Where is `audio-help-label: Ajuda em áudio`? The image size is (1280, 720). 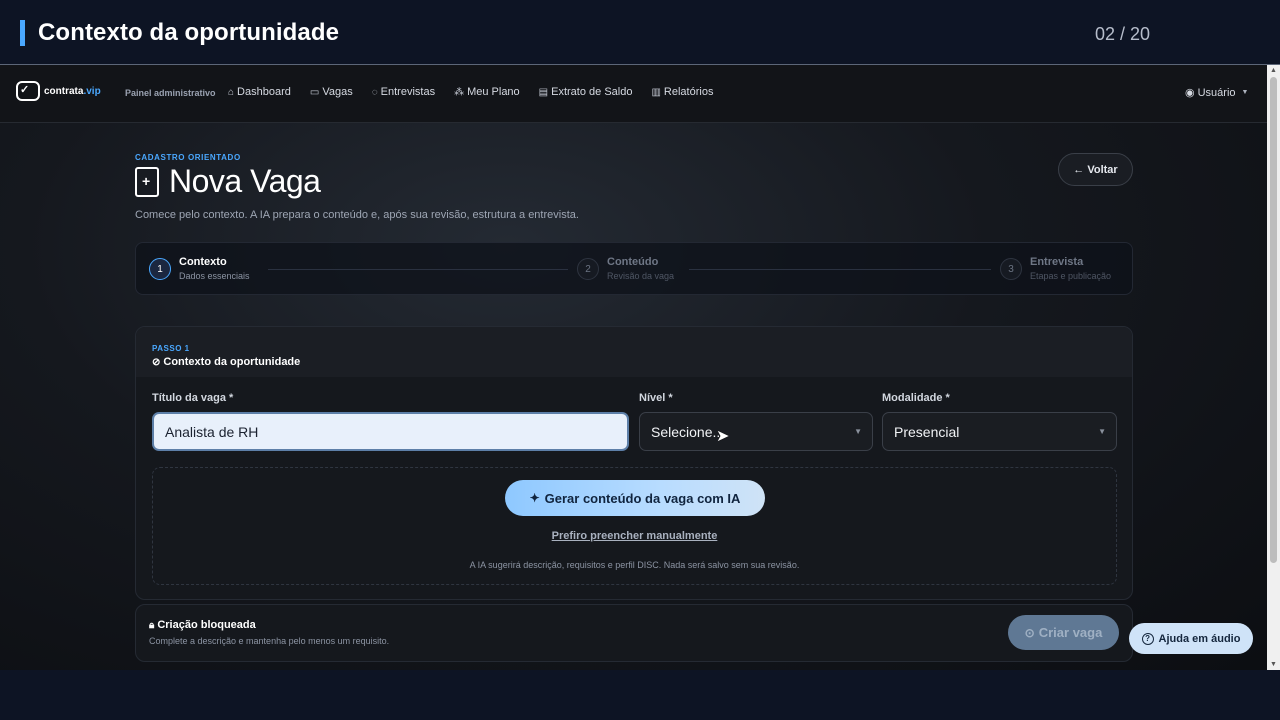
audio-help-label: Ajuda em áudio is located at coordinates (1199, 638).